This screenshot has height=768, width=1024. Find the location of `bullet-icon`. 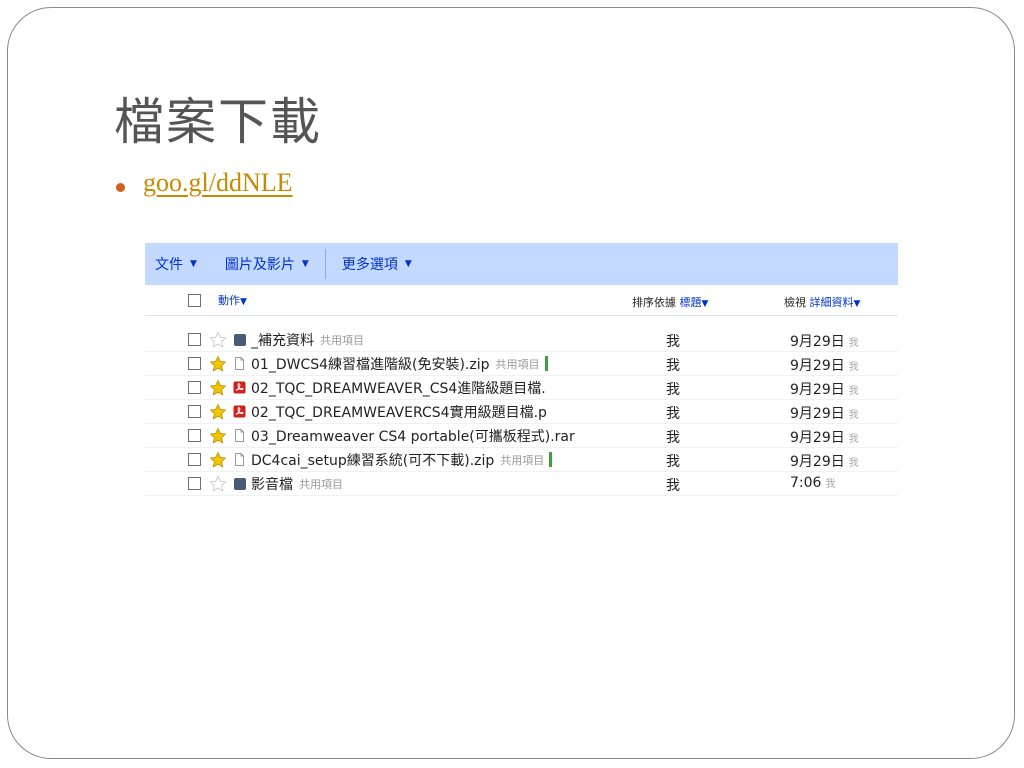

bullet-icon is located at coordinates (120, 187).